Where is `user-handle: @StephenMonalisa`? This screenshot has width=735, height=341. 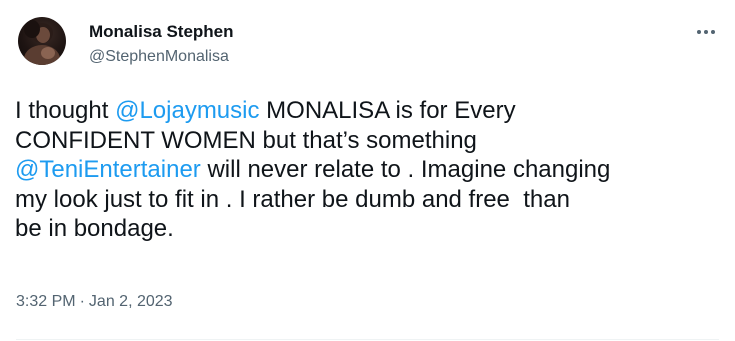 user-handle: @StephenMonalisa is located at coordinates (159, 57).